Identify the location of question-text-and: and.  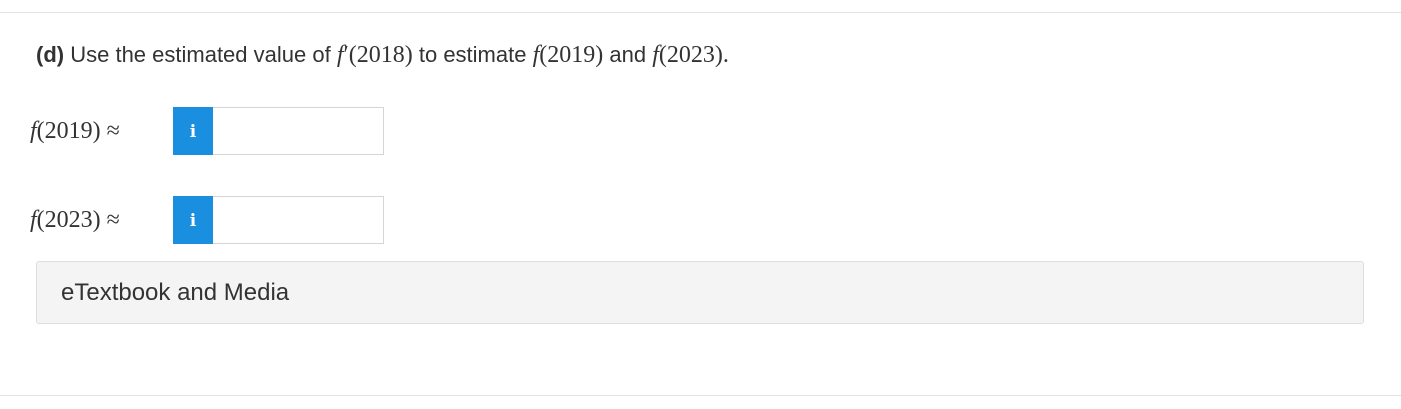
(628, 54).